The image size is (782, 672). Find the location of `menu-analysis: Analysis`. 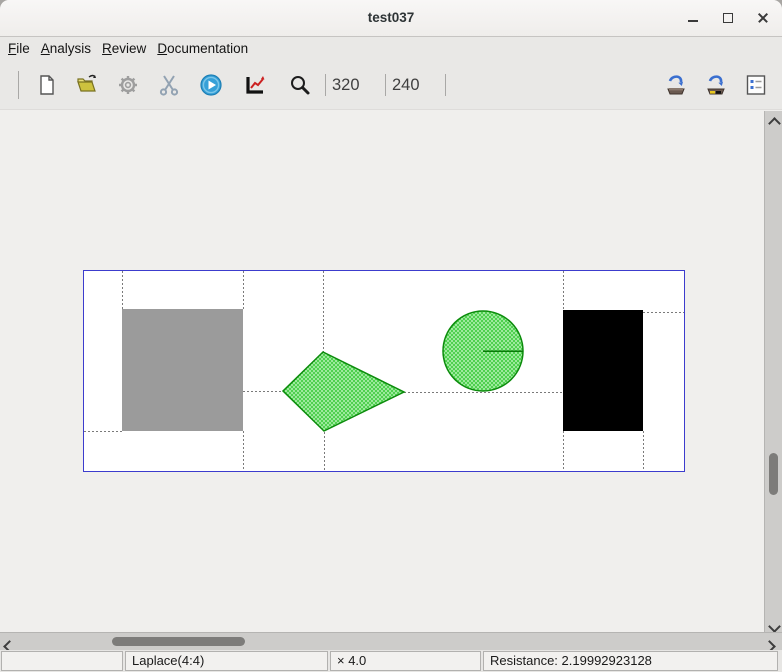

menu-analysis: Analysis is located at coordinates (66, 48).